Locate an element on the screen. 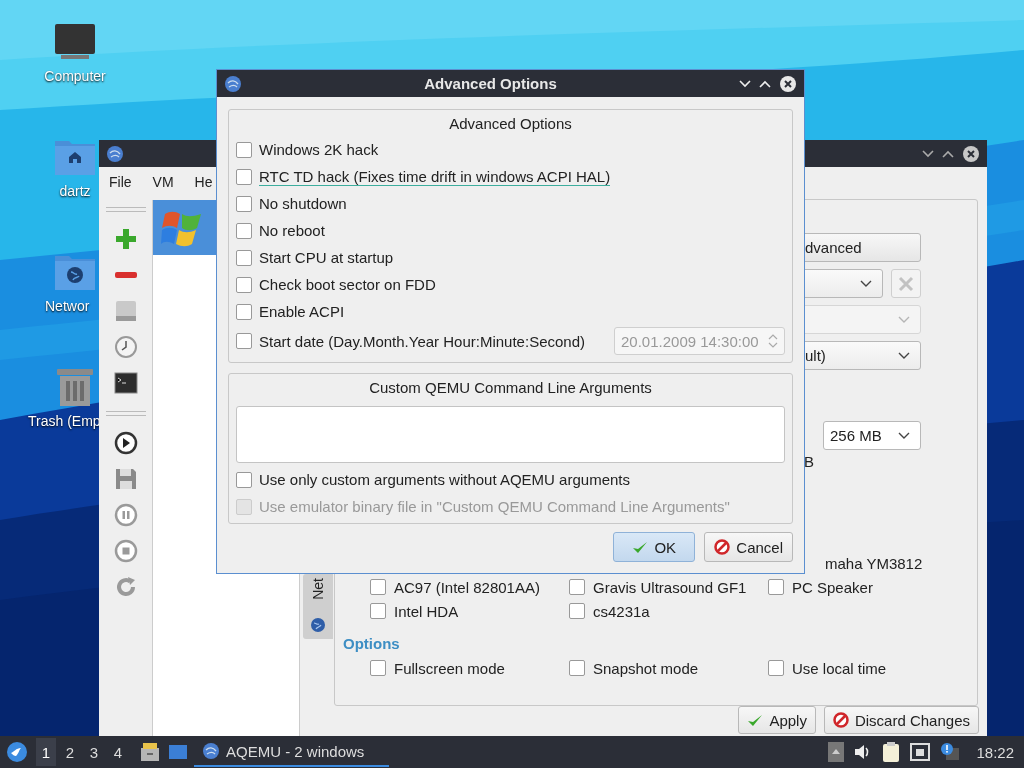 This screenshot has height=768, width=1024. notification-icon is located at coordinates (950, 752).